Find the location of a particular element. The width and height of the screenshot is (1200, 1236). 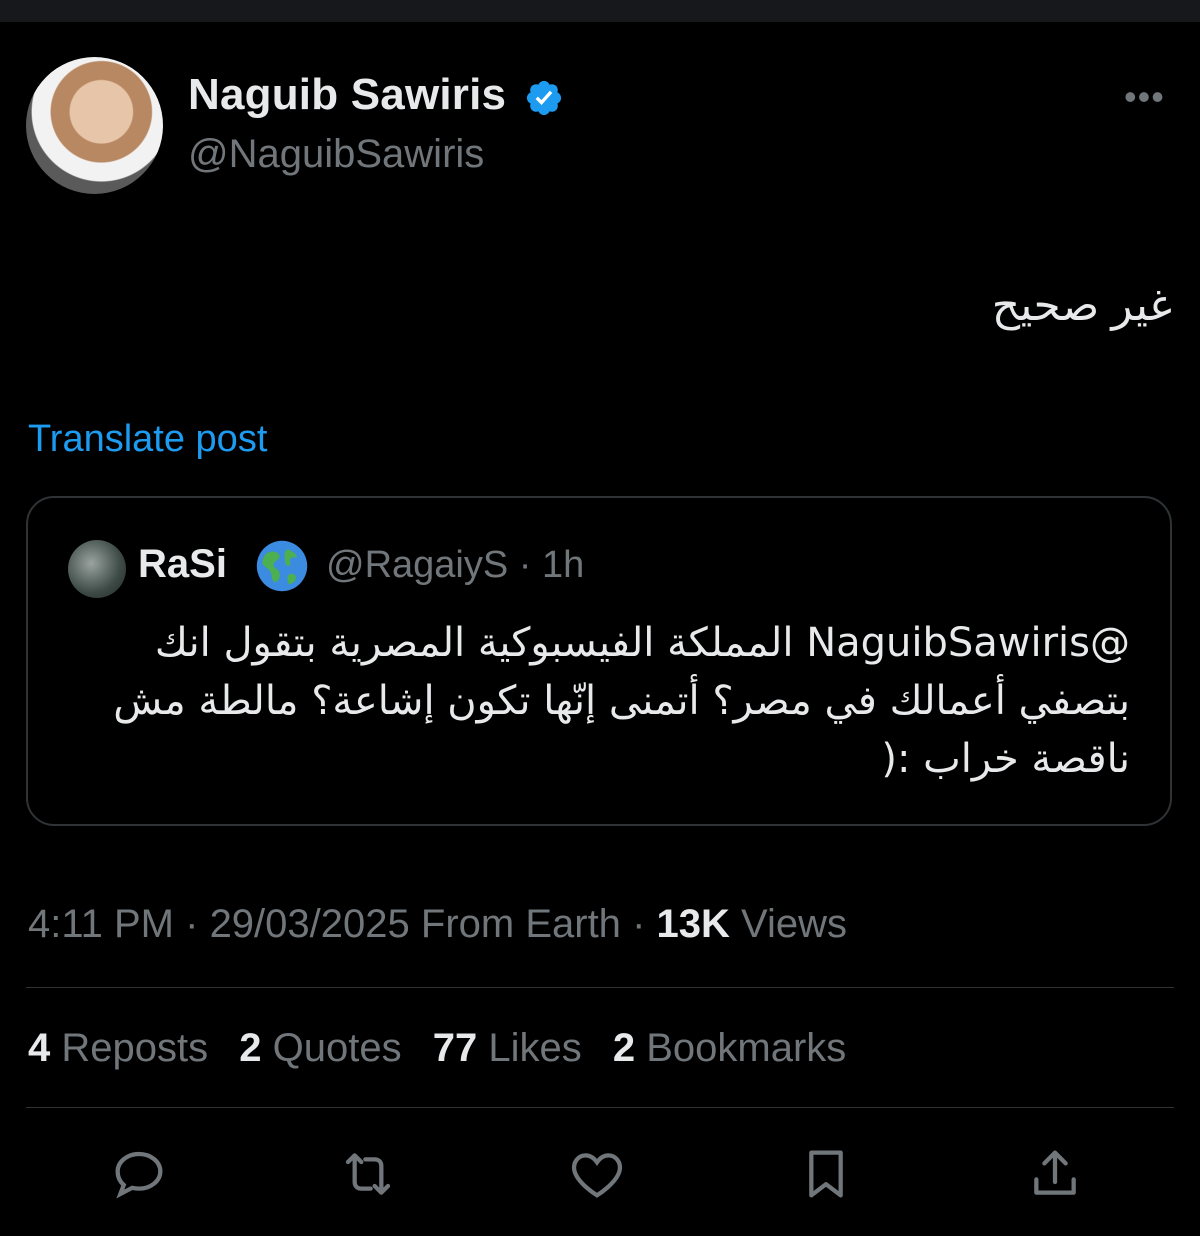

action-bar is located at coordinates (600, 1174).